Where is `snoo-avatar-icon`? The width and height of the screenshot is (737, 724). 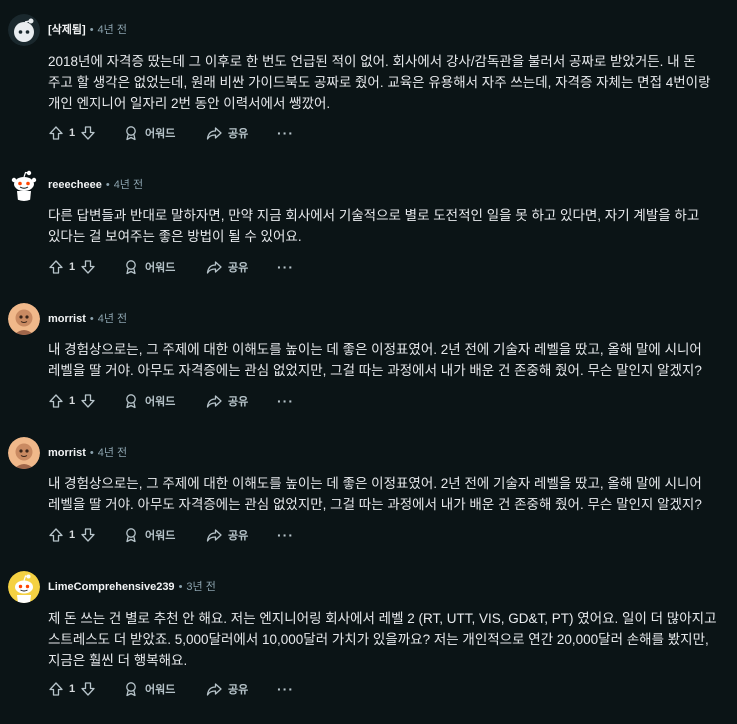 snoo-avatar-icon is located at coordinates (24, 185).